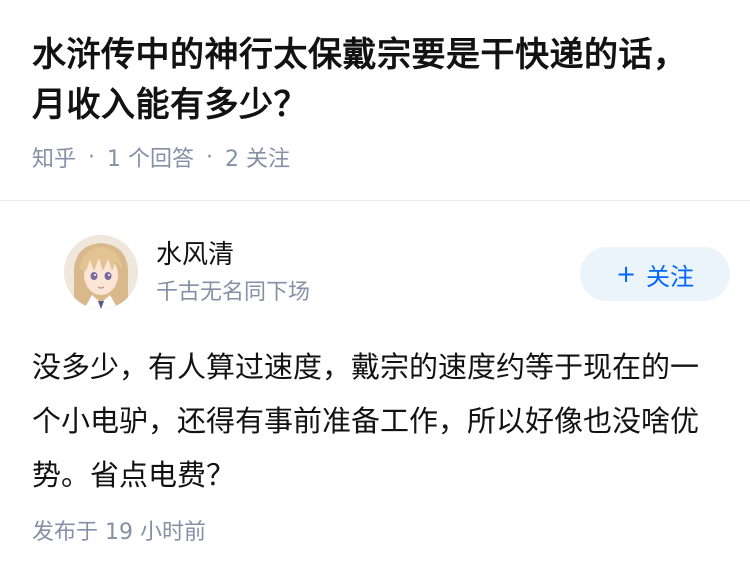  I want to click on source-label: 知乎, so click(54, 157).